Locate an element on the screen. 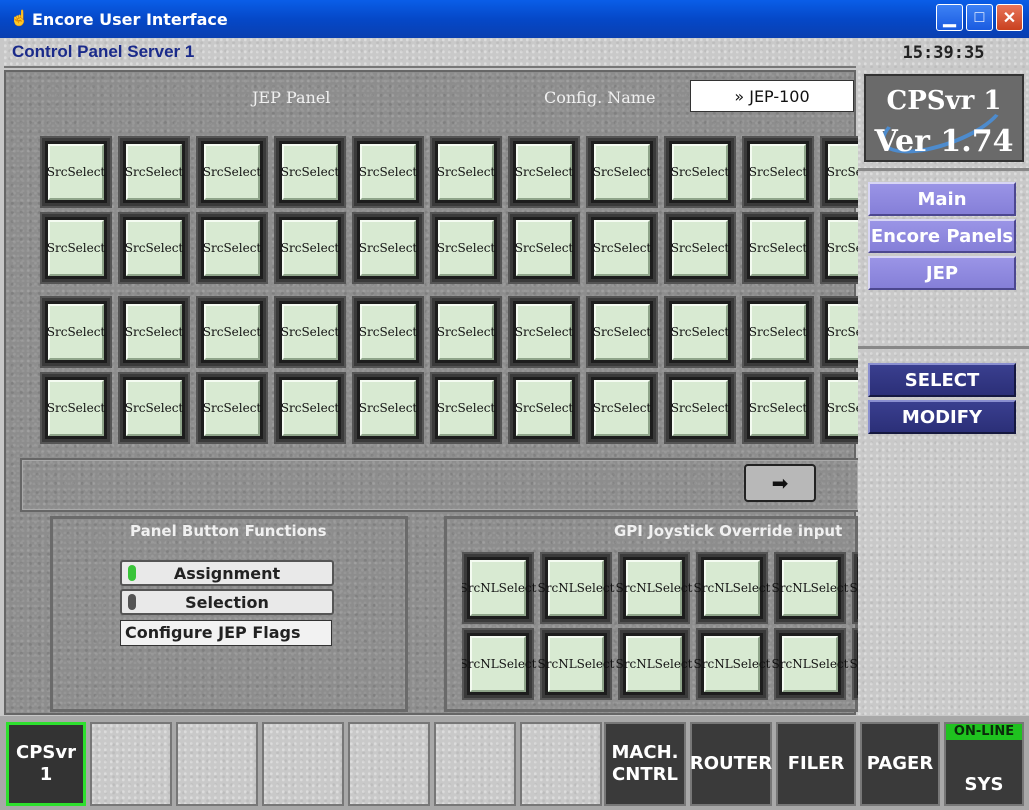 This screenshot has height=810, width=1029. config-name-field: » JEP-100 is located at coordinates (772, 96).